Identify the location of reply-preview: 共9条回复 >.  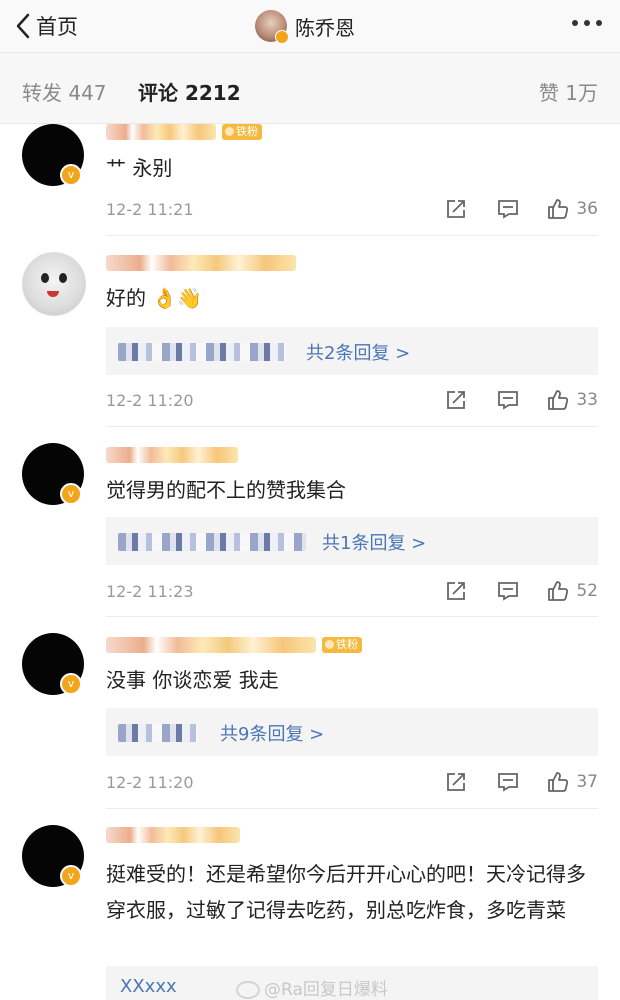
(352, 732).